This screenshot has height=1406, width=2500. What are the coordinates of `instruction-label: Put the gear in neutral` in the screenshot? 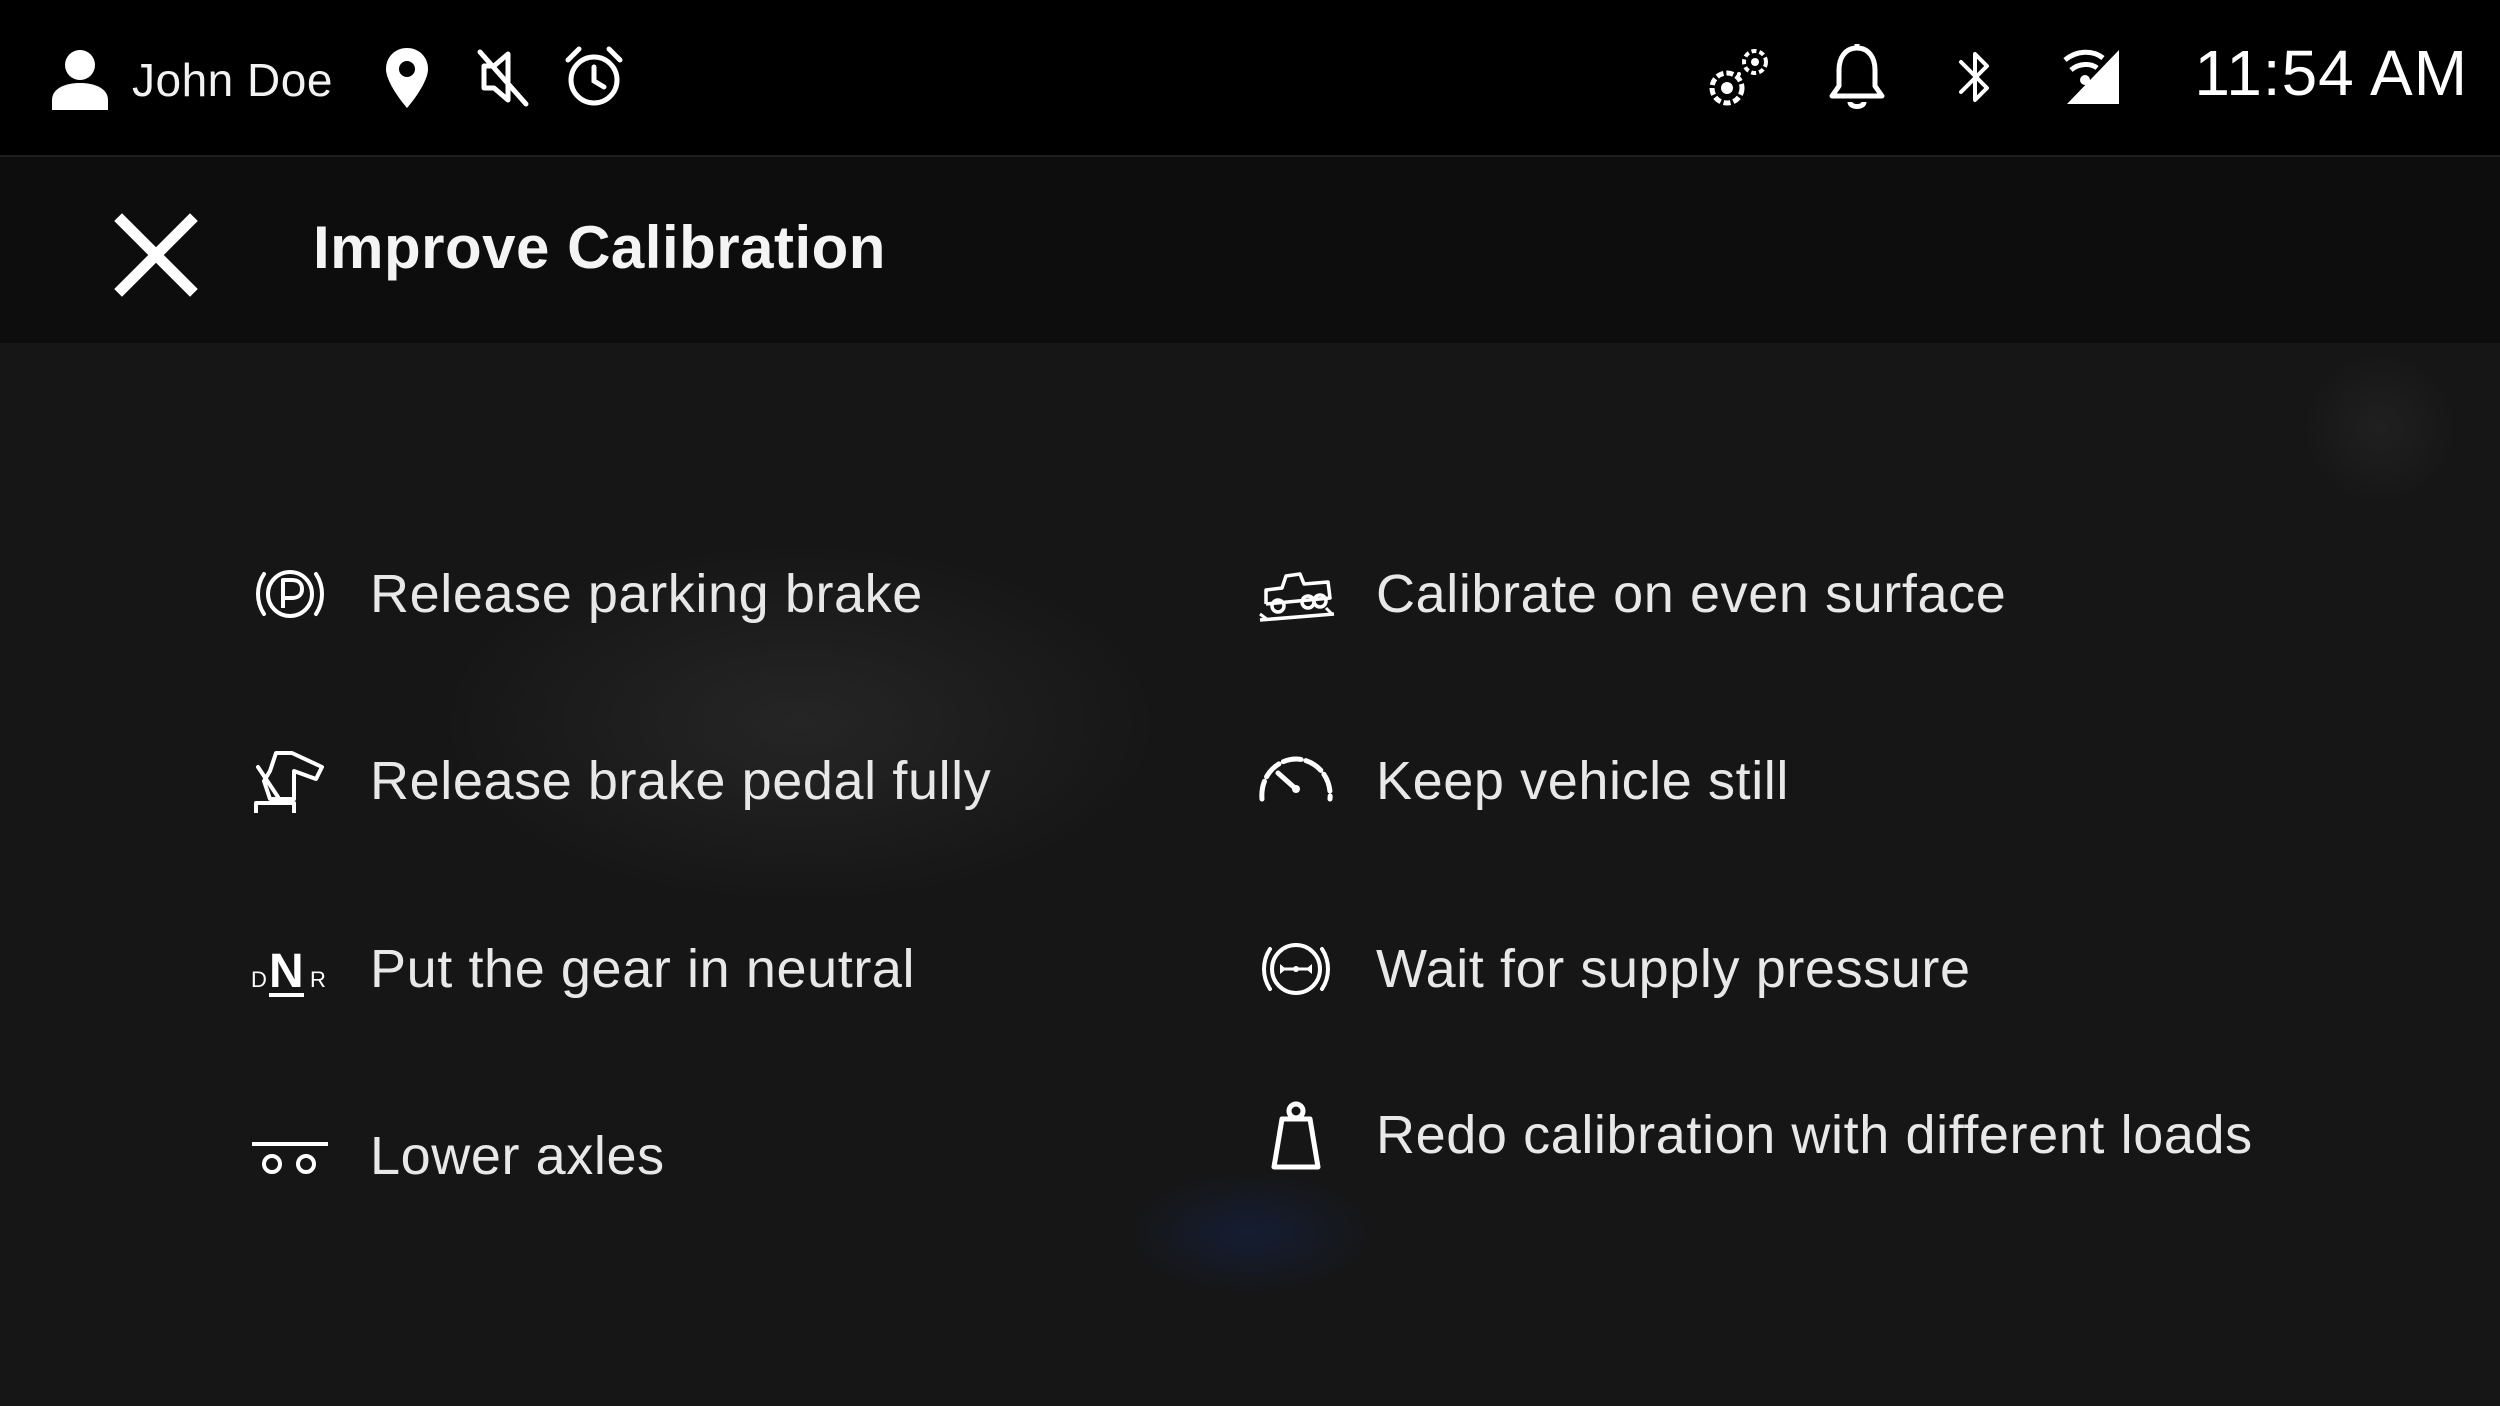 It's located at (643, 969).